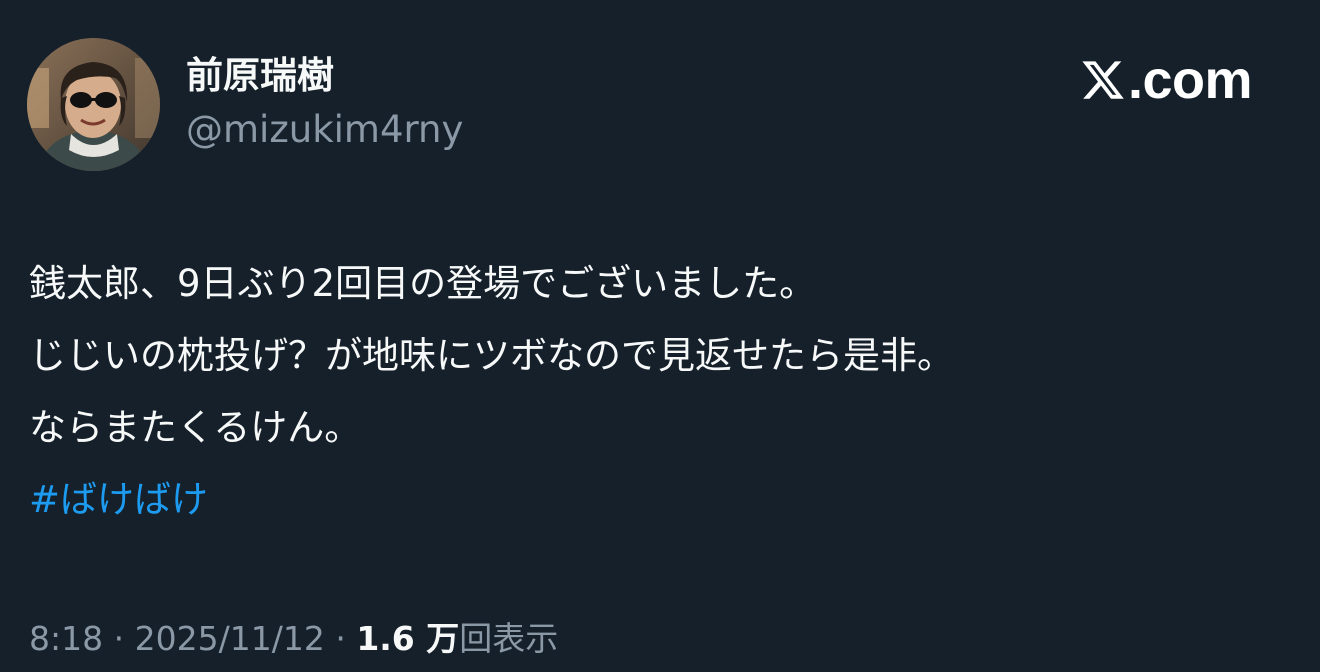 This screenshot has height=672, width=1320. What do you see at coordinates (1103, 80) in the screenshot?
I see `x-logo-icon` at bounding box center [1103, 80].